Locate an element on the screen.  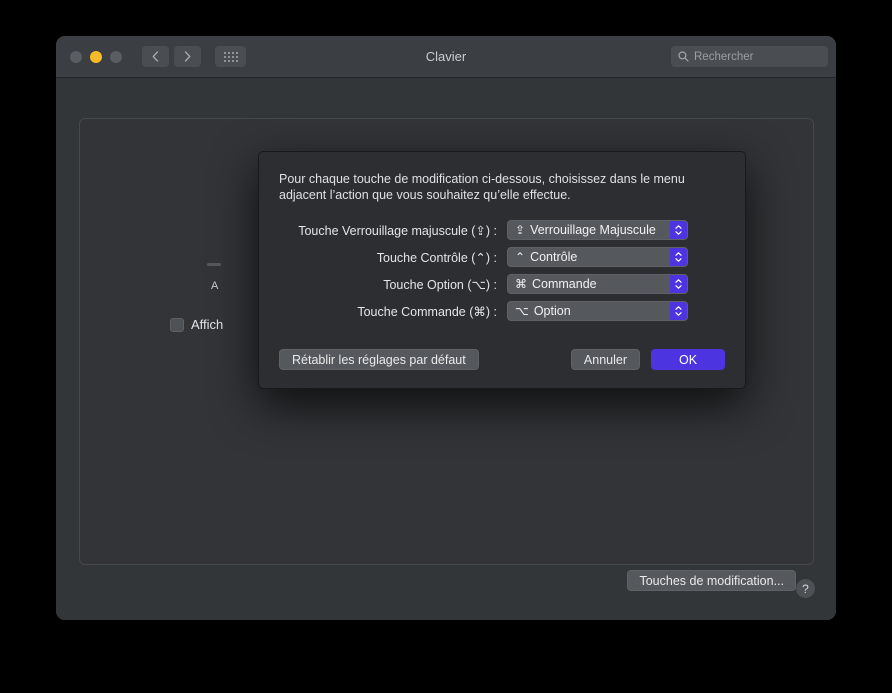
close-button is located at coordinates (76, 56).